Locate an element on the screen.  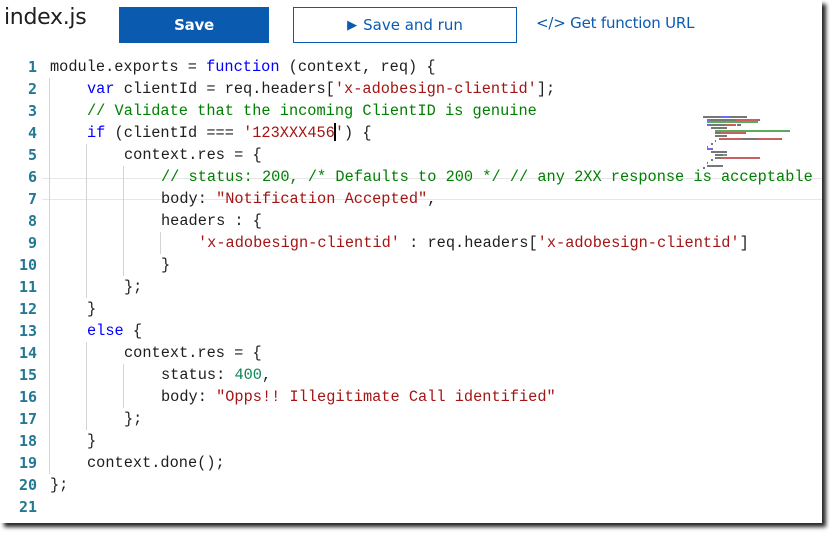
code-line: 17}; is located at coordinates (411, 419).